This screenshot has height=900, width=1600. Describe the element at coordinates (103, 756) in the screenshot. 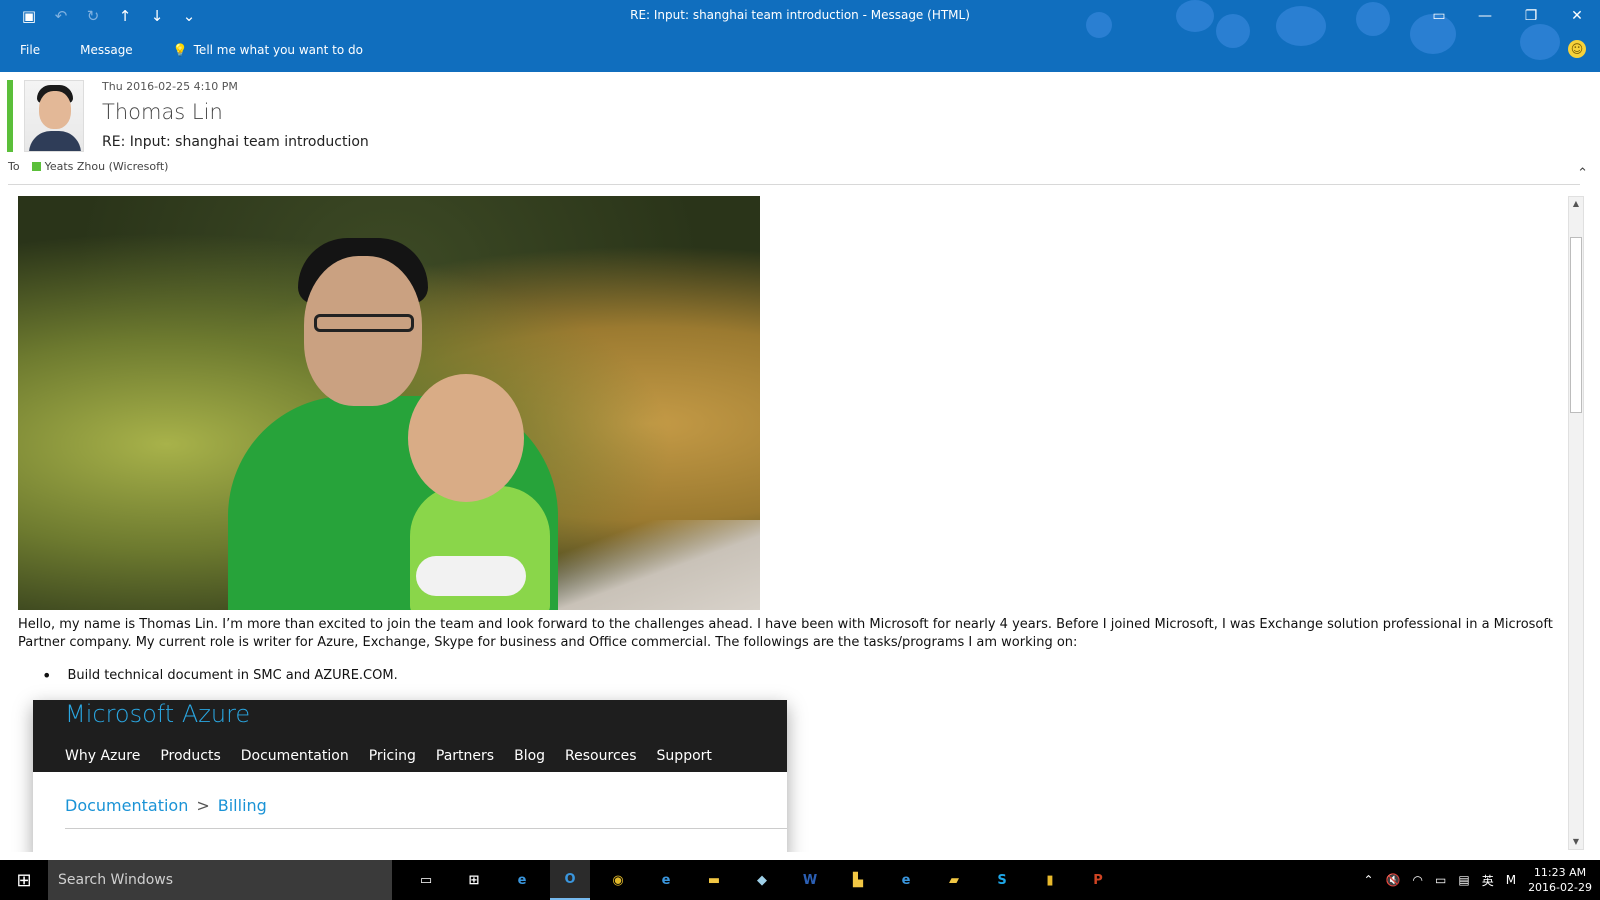

I see `azure-nav-item: Why Azure` at that location.